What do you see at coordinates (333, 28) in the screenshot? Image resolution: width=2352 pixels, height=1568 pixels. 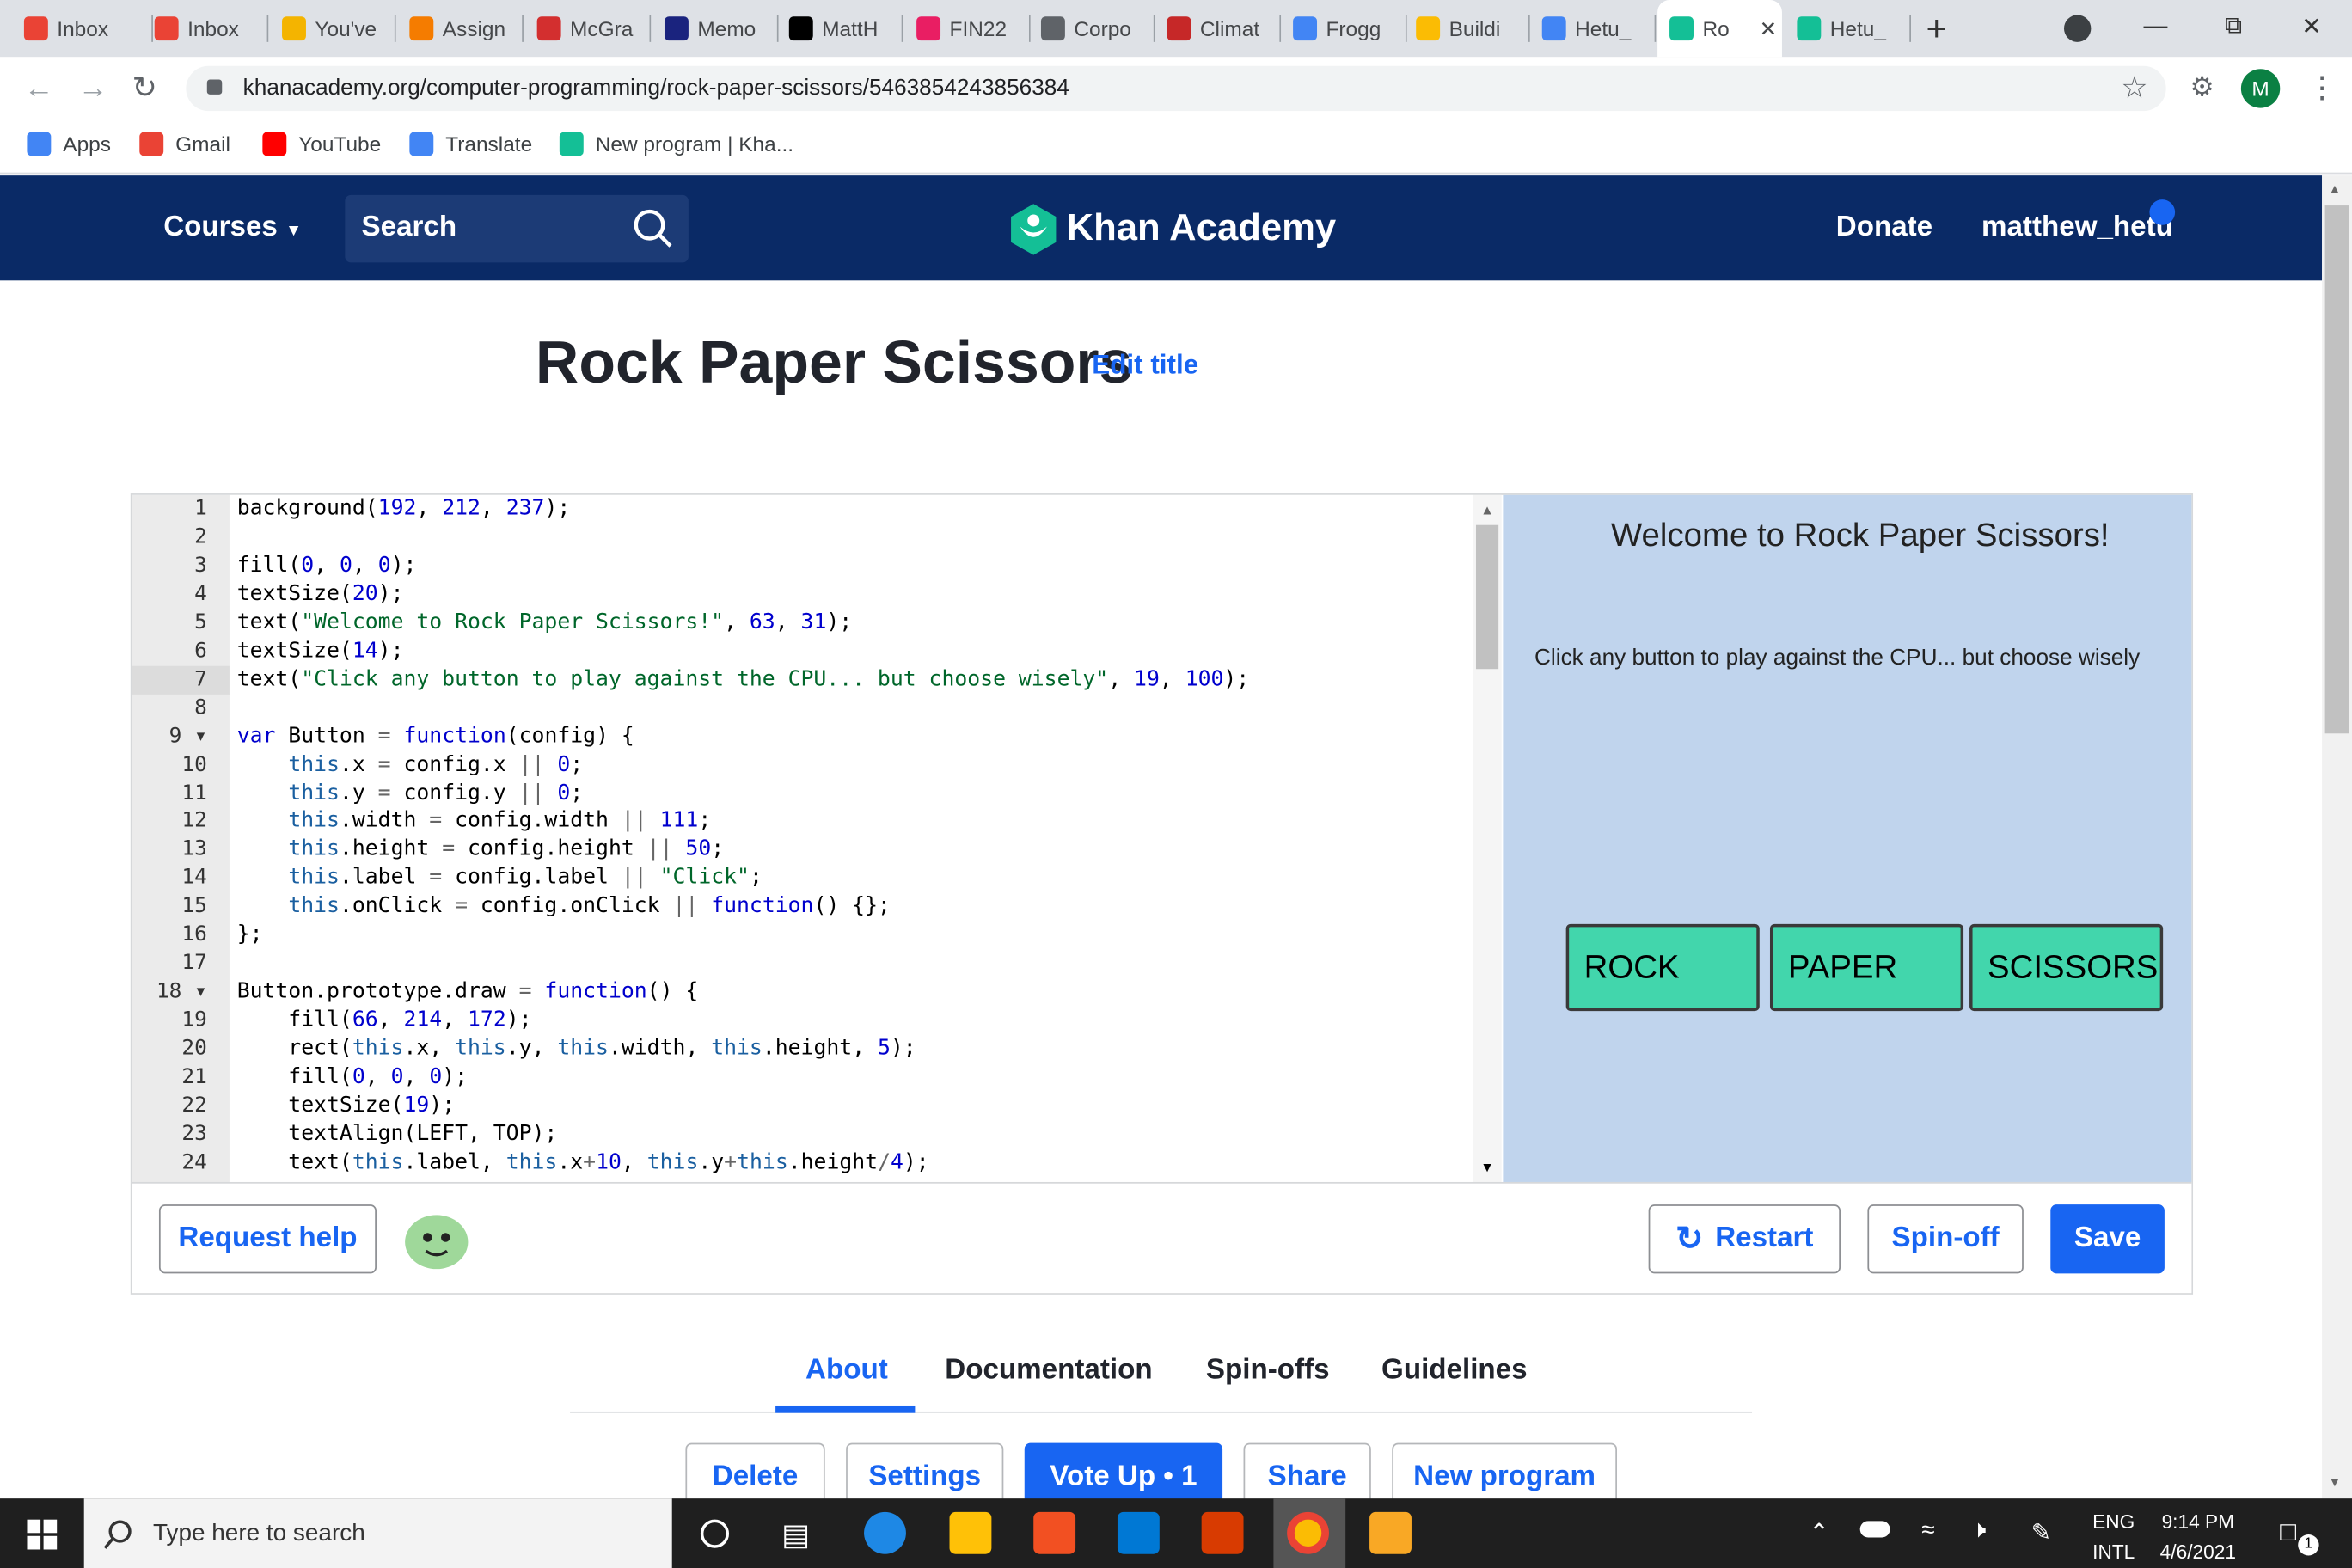 I see `browser-tab: You've` at bounding box center [333, 28].